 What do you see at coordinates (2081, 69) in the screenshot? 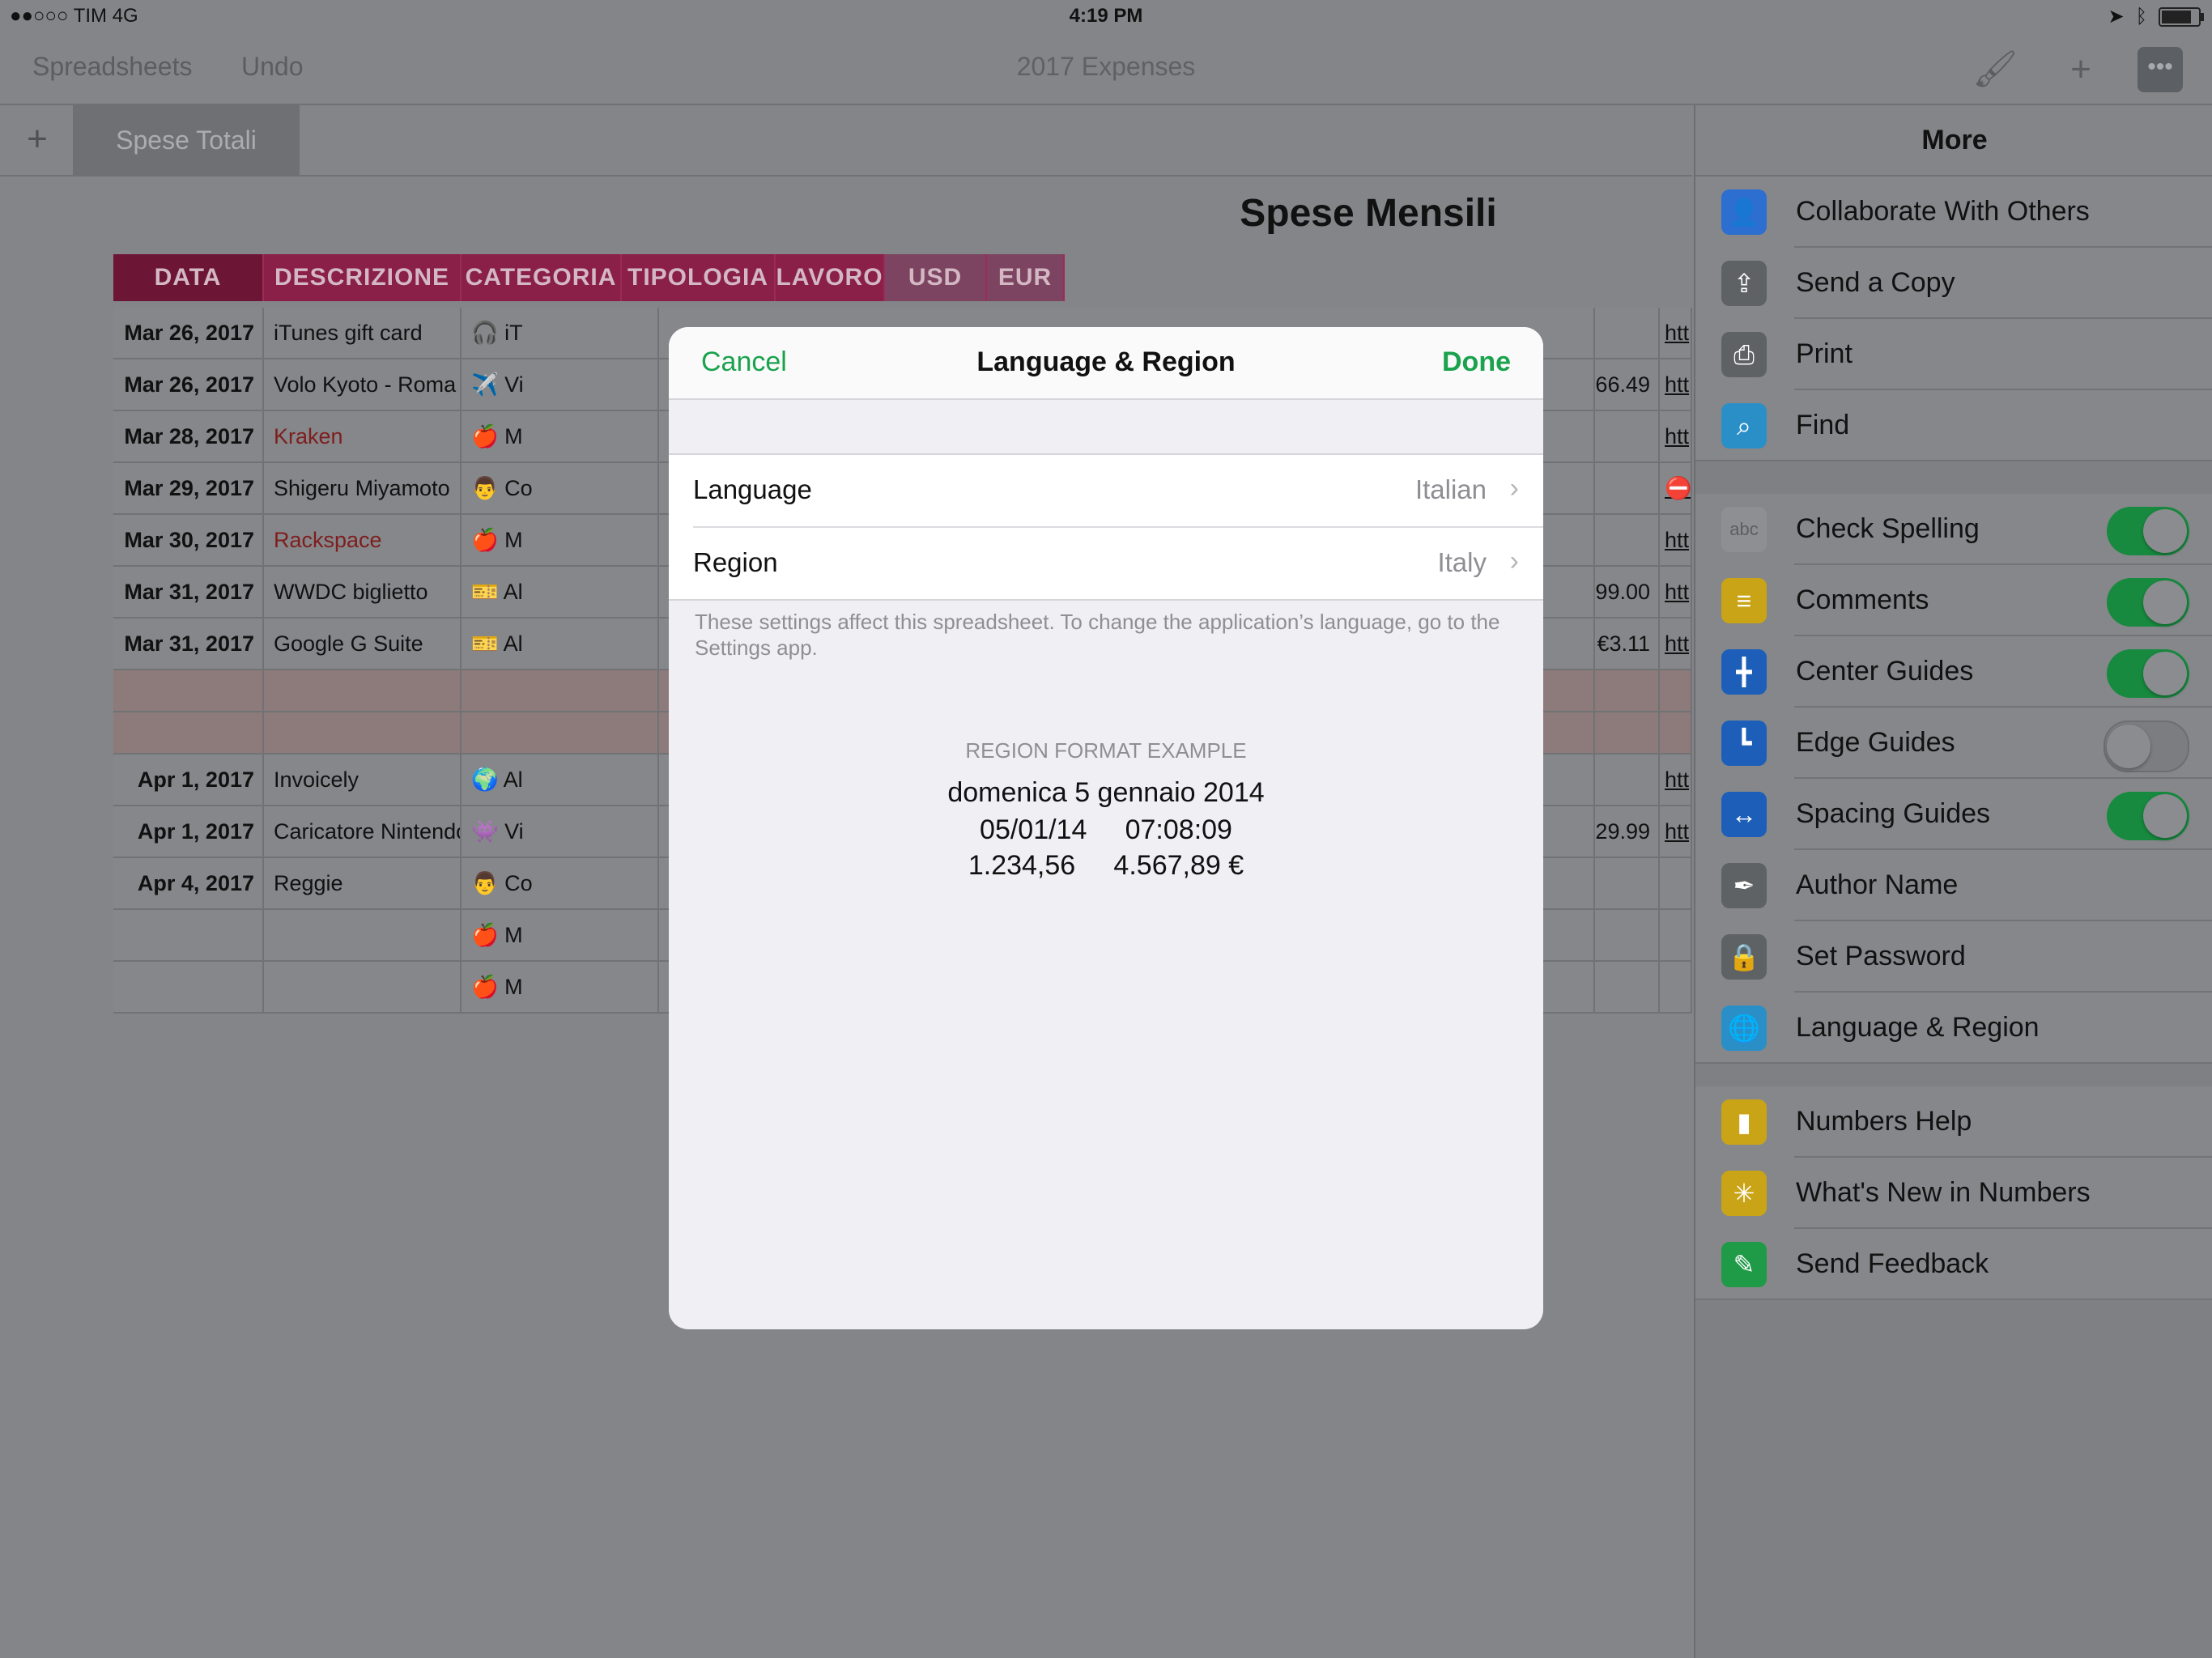
I see `add-icon: +` at bounding box center [2081, 69].